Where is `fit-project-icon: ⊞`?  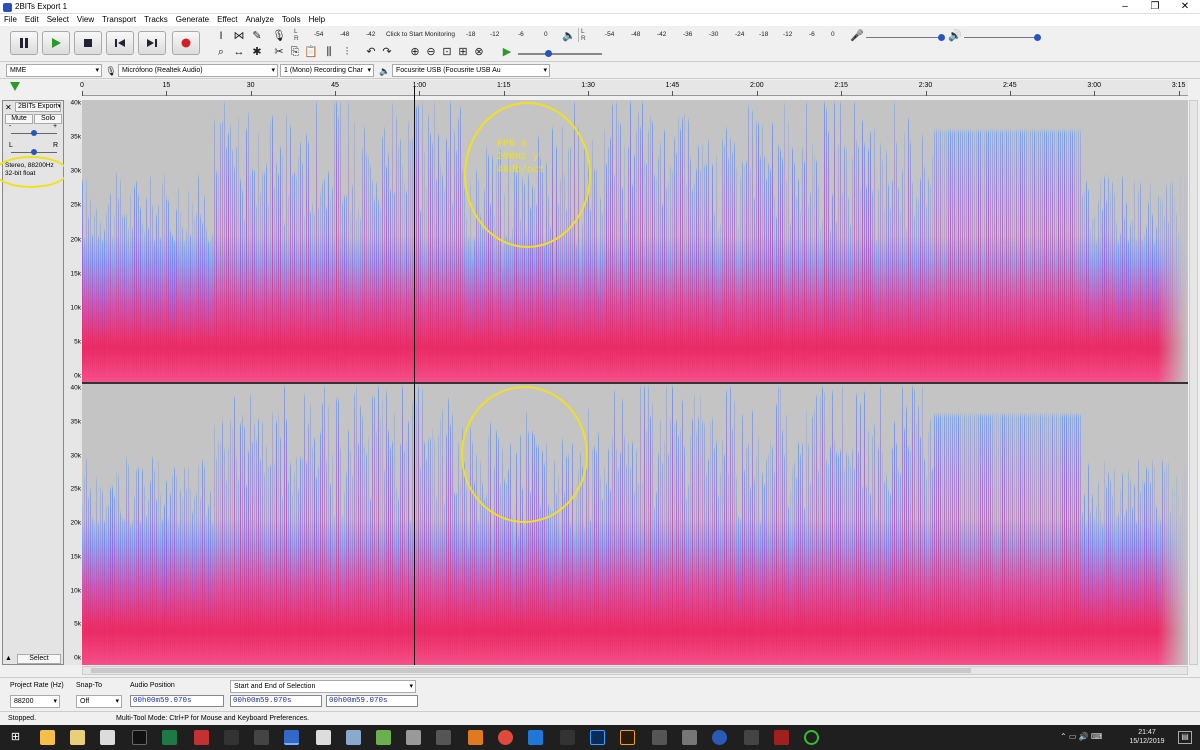
fit-project-icon: ⊞ is located at coordinates (463, 52).